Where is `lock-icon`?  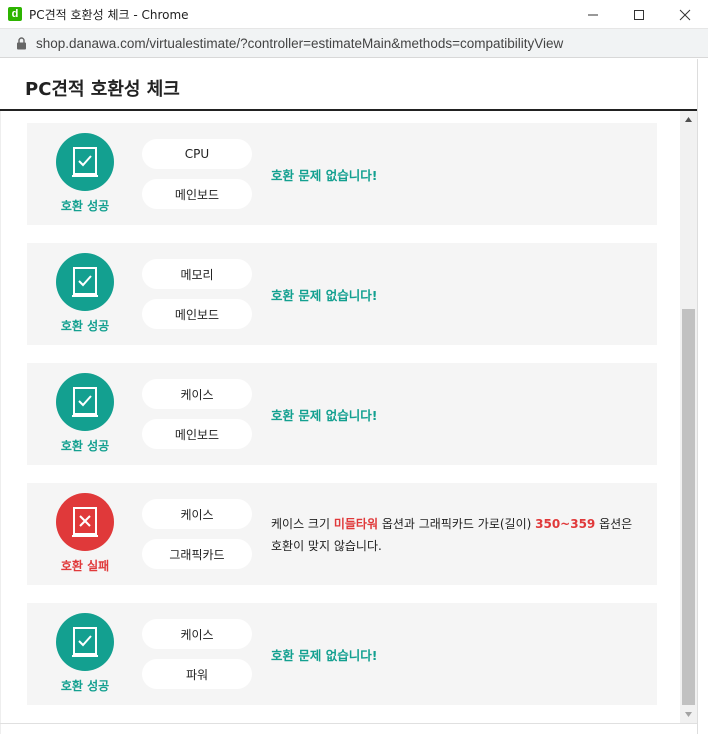
lock-icon is located at coordinates (22, 43).